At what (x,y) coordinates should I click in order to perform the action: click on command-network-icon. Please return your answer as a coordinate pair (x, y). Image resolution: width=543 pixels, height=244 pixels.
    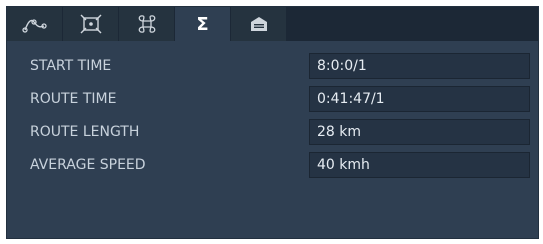
    Looking at the image, I should click on (146, 24).